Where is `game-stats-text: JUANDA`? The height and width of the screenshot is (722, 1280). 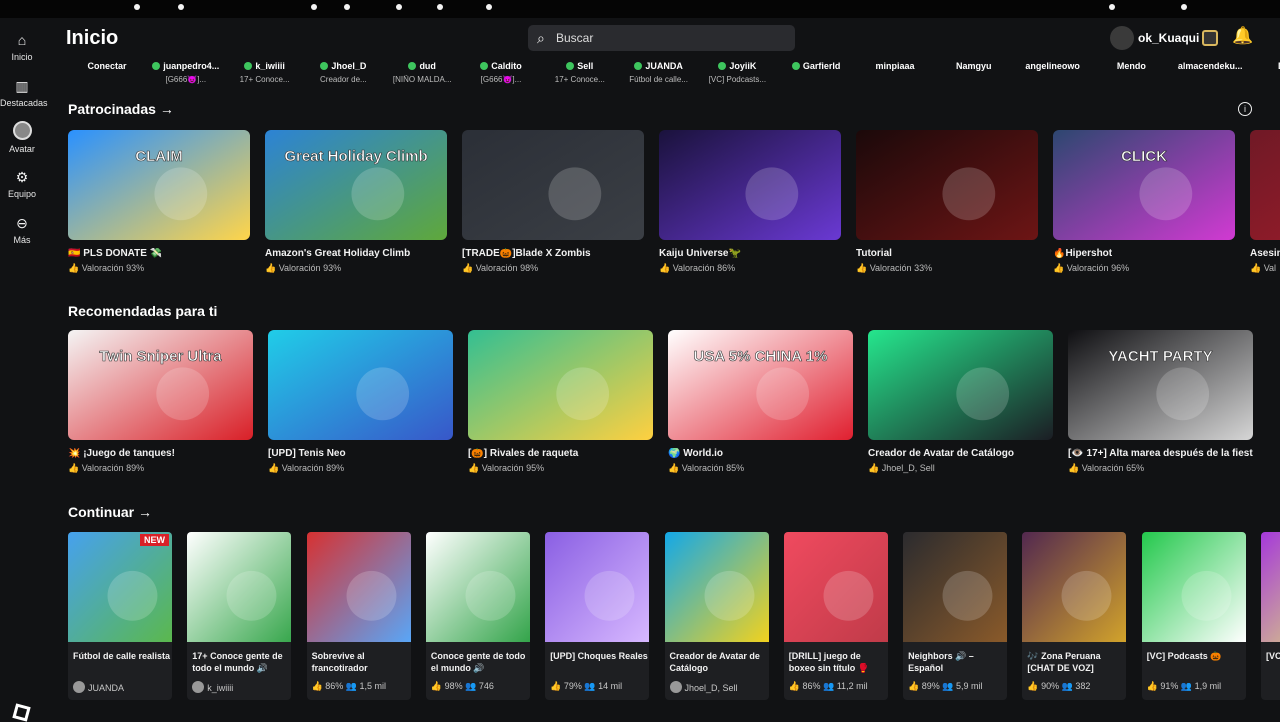 game-stats-text: JUANDA is located at coordinates (106, 688).